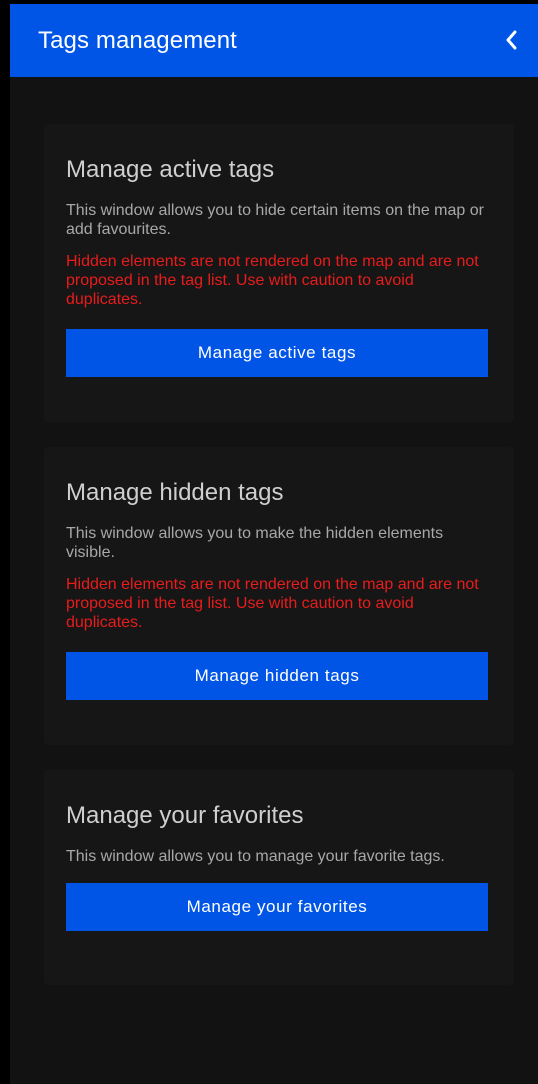  I want to click on page-title: Tags management, so click(137, 40).